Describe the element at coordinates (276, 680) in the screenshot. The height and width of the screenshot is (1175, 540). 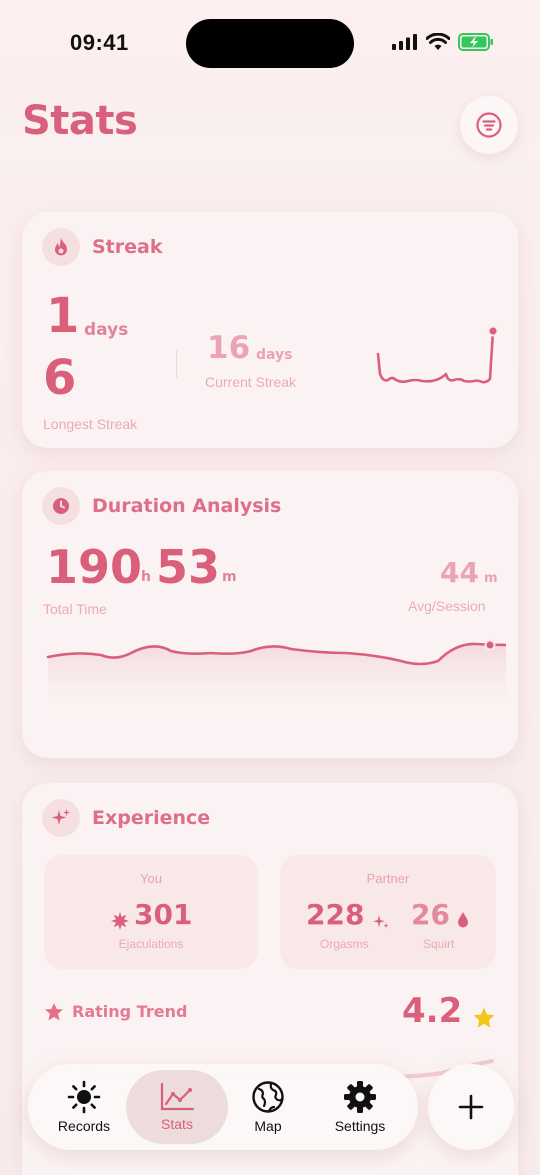
I see `duration-trend-line` at that location.